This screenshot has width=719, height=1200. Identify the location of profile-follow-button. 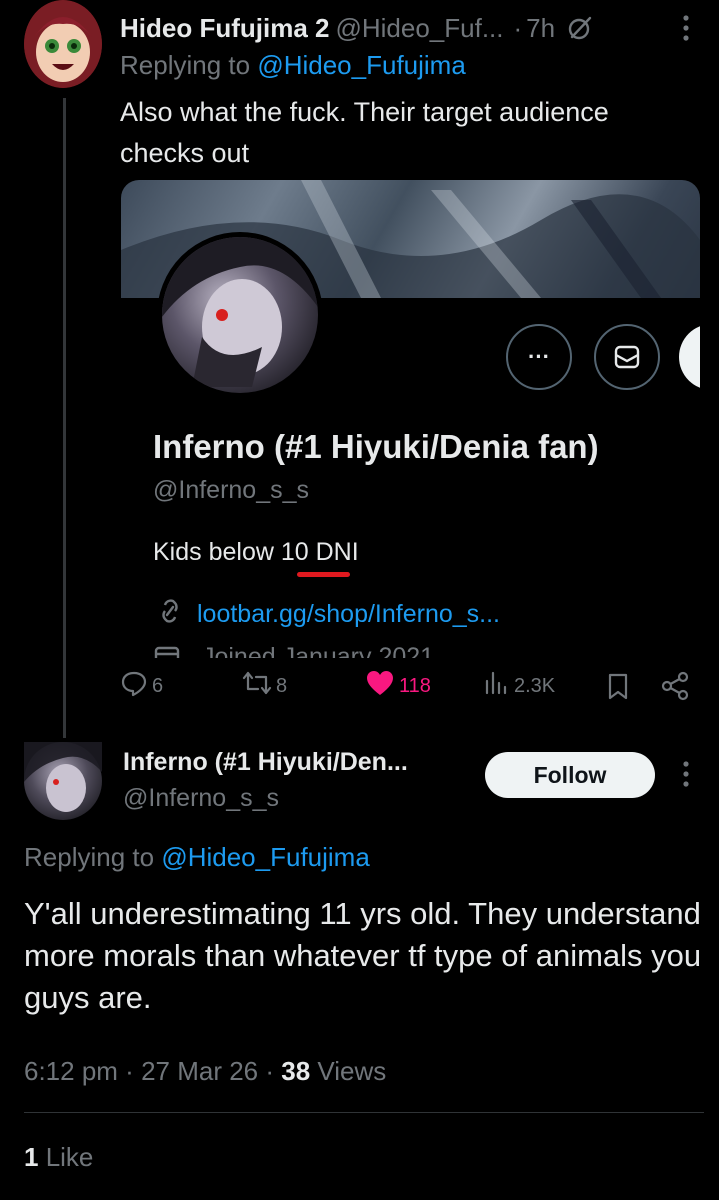
(689, 357).